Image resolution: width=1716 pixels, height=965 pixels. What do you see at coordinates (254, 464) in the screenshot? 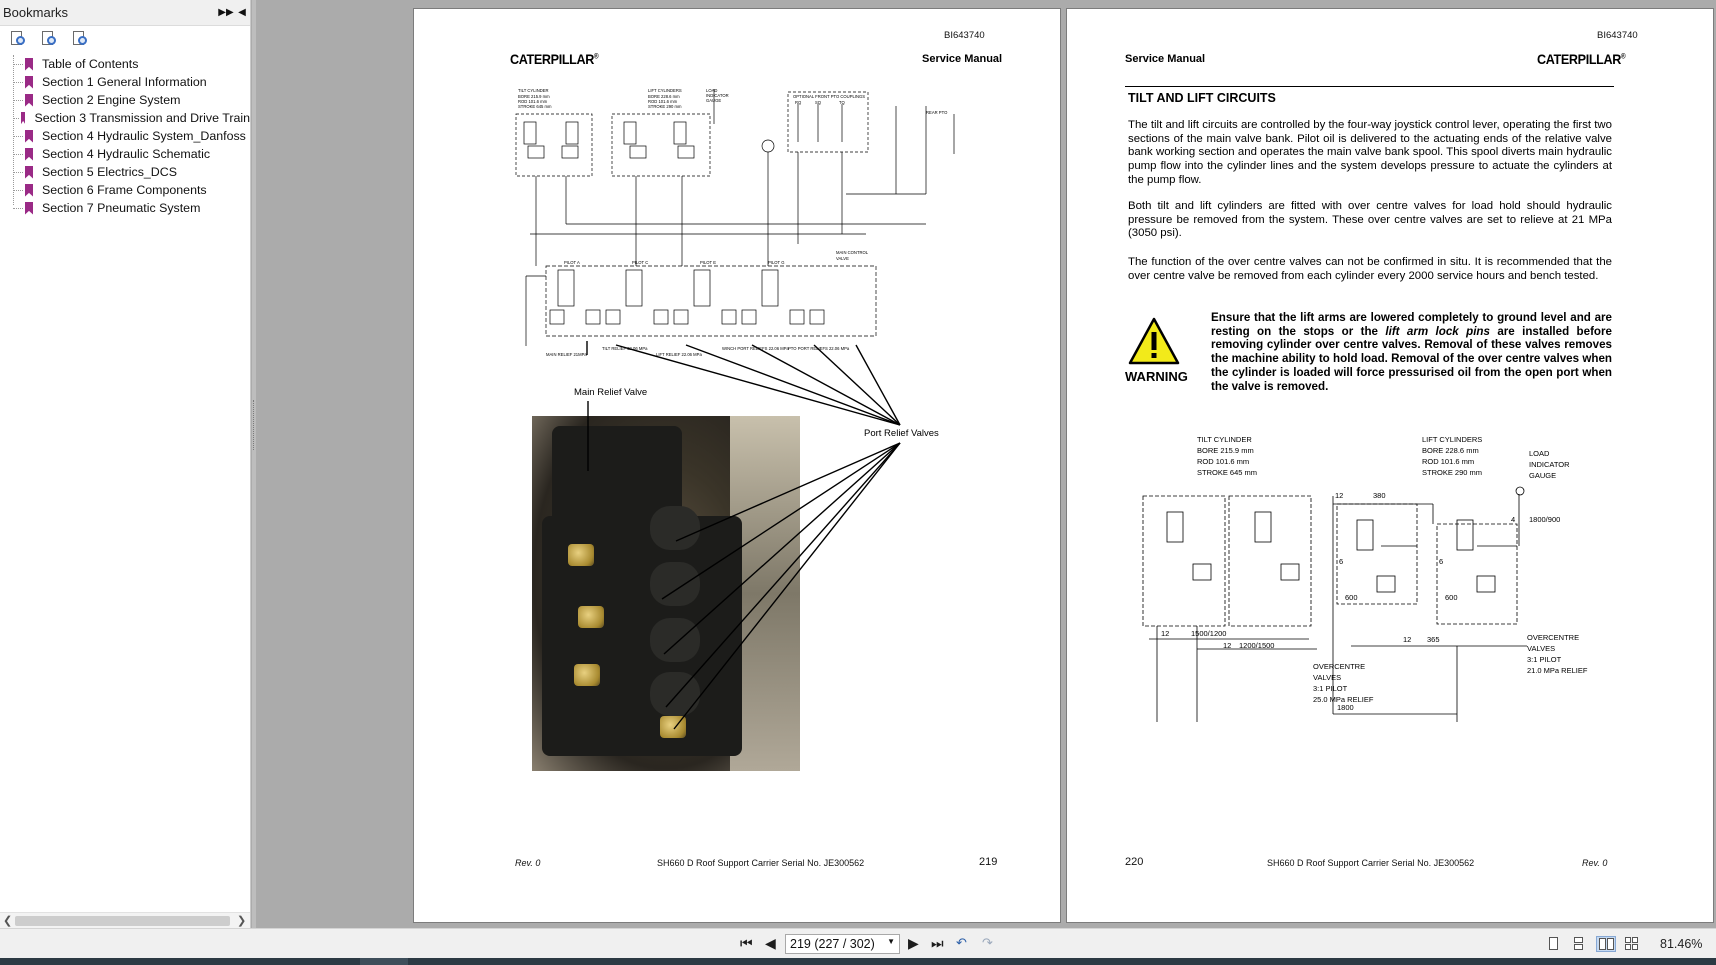
I see `panel-splitter` at bounding box center [254, 464].